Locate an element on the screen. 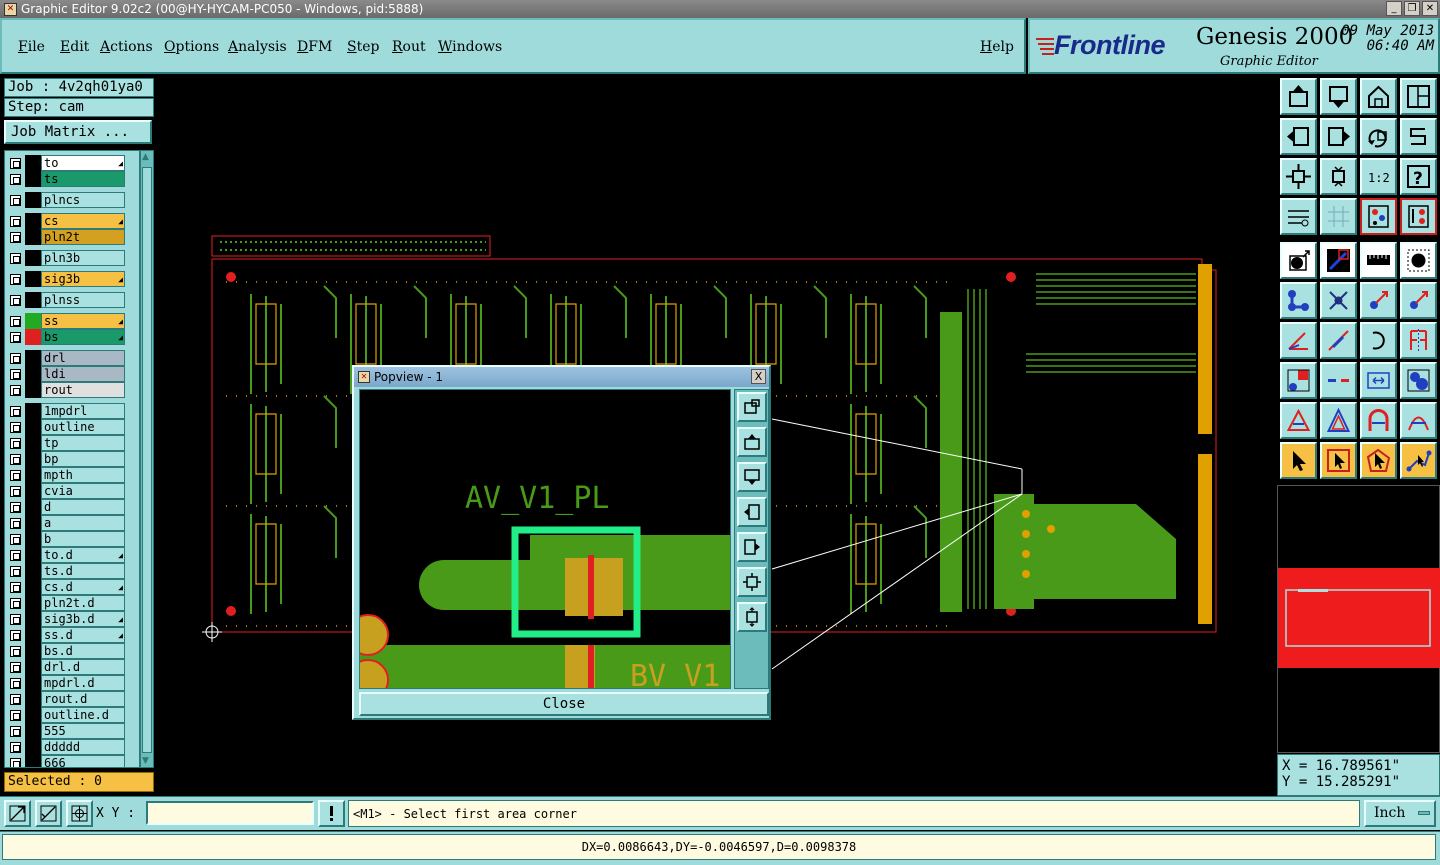 This screenshot has width=1440, height=865. layer-row: plncs is located at coordinates (72, 200).